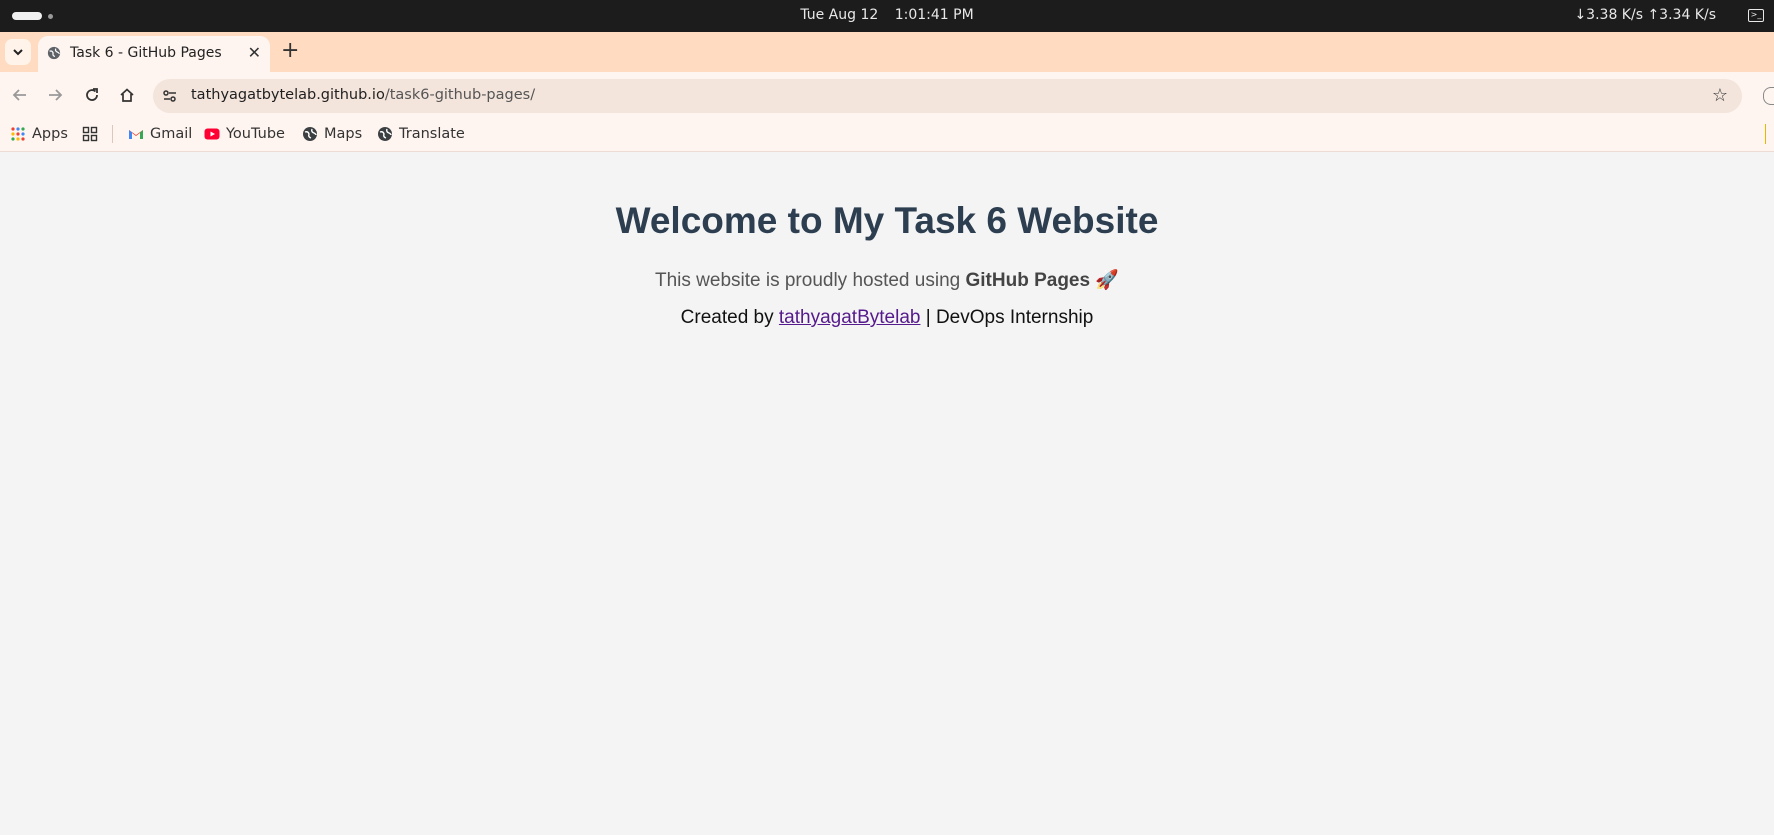 This screenshot has height=835, width=1774. What do you see at coordinates (170, 96) in the screenshot?
I see `site-info-icon` at bounding box center [170, 96].